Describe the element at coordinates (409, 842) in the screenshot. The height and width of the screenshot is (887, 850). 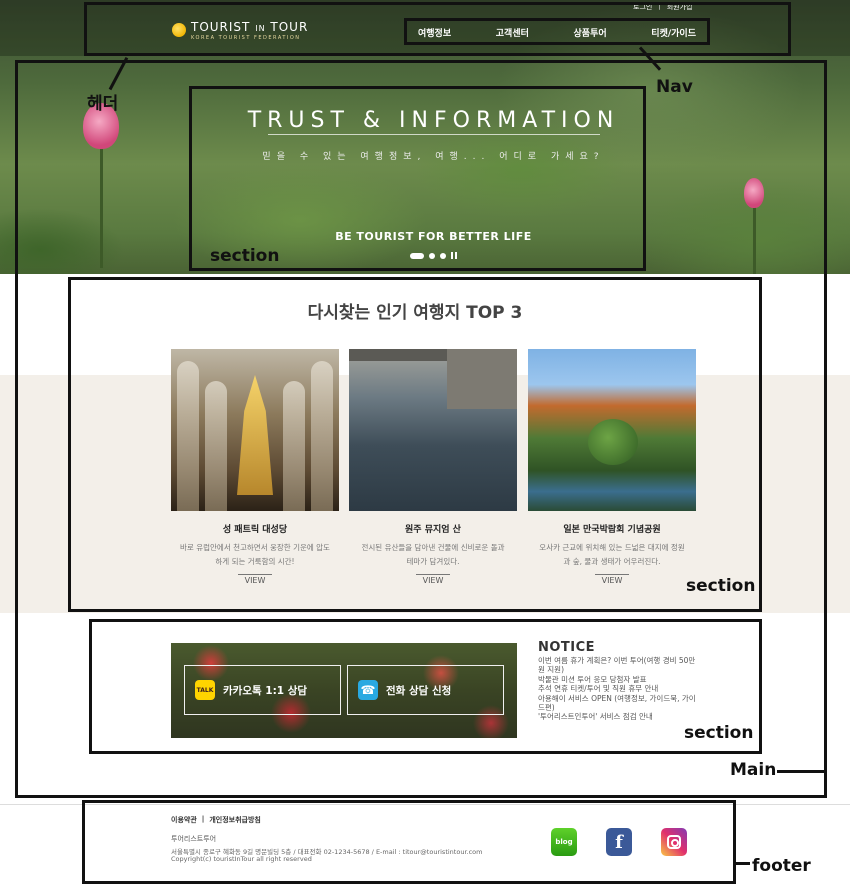
I see `footer-outline` at that location.